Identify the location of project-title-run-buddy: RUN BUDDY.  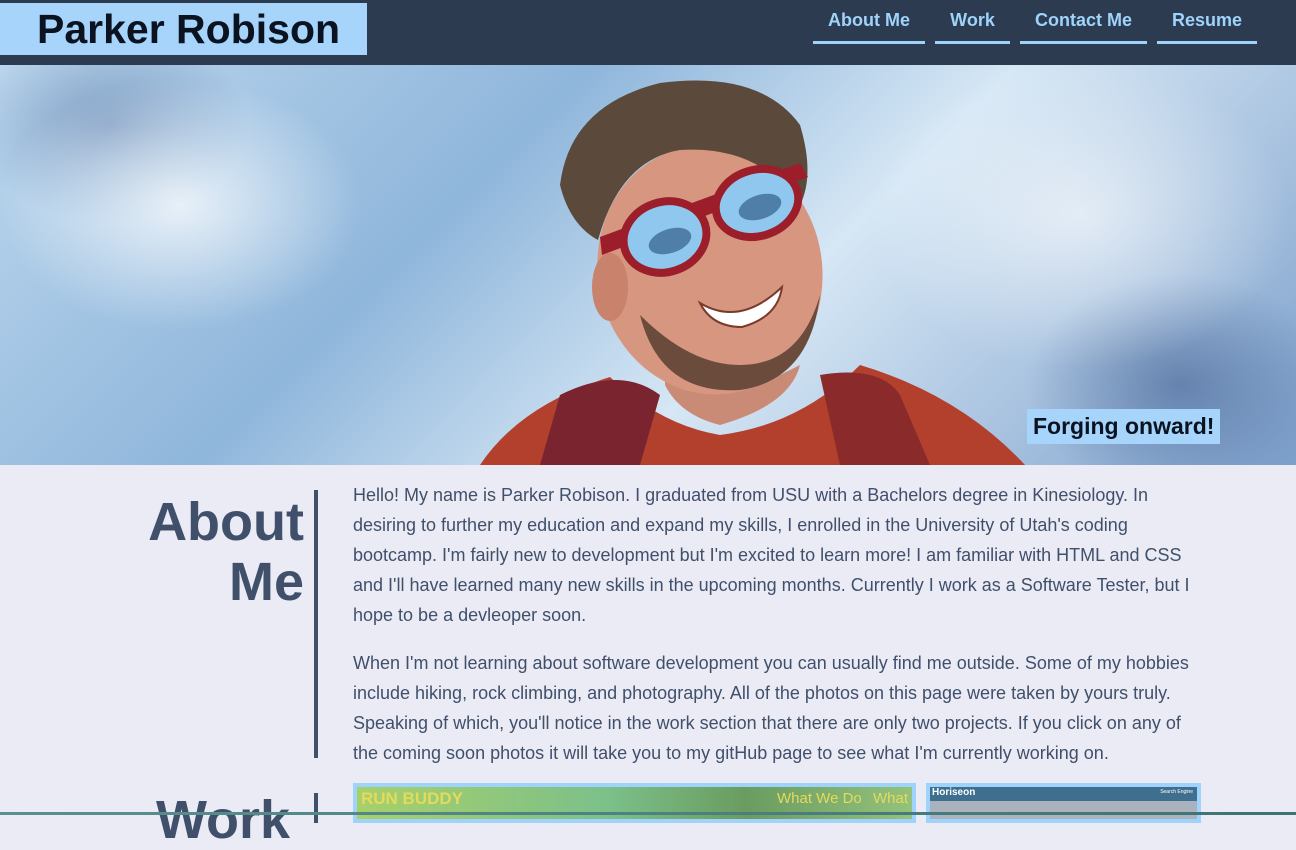
(412, 798).